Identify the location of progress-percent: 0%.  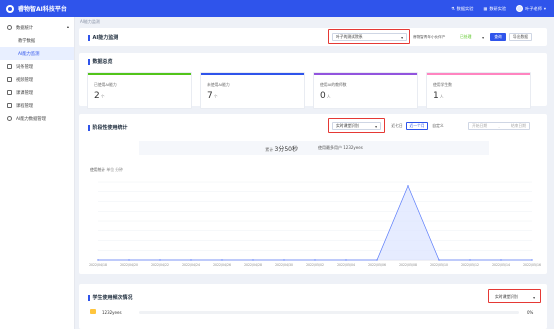
(530, 312).